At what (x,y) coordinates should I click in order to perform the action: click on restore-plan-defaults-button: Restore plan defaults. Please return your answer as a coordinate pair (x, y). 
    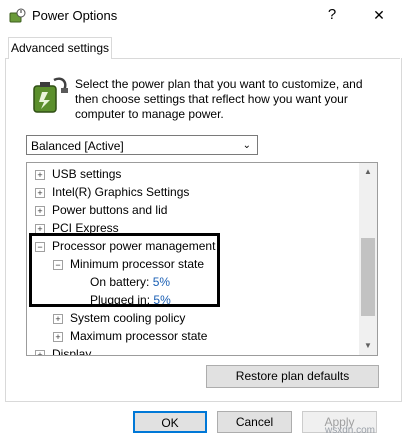
    Looking at the image, I should click on (292, 376).